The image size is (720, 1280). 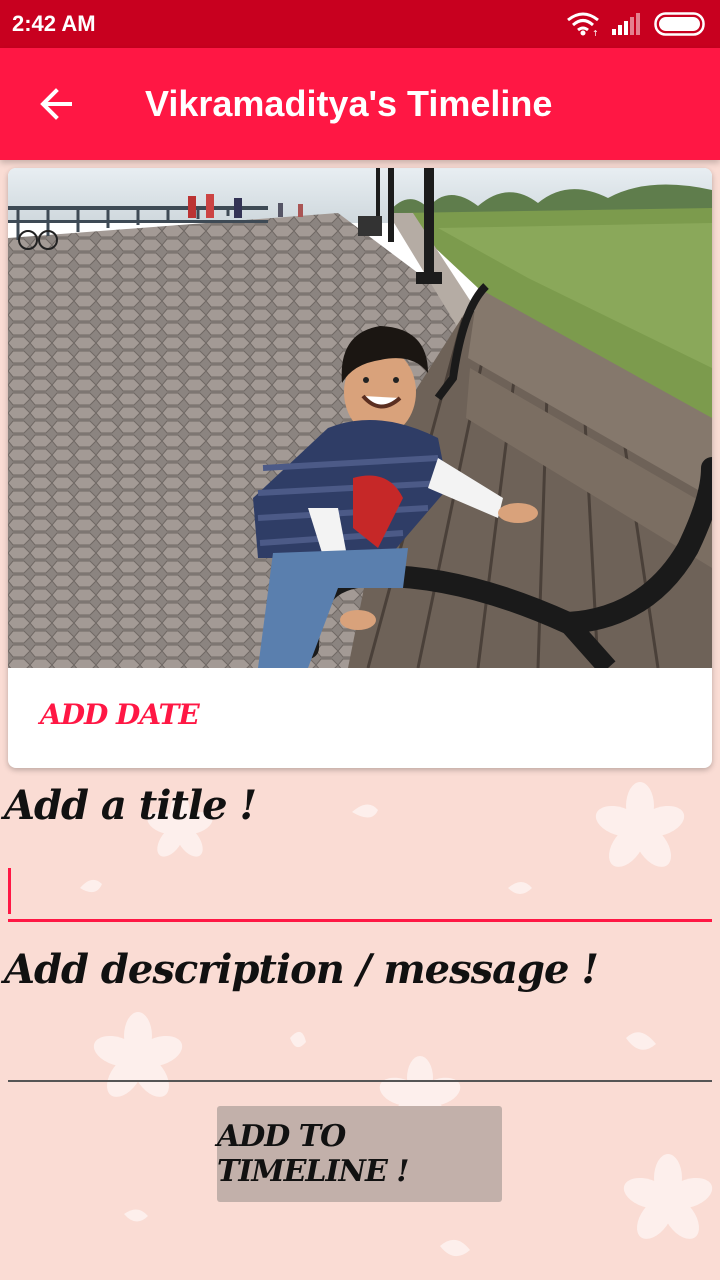 What do you see at coordinates (626, 24) in the screenshot?
I see `signal-icon` at bounding box center [626, 24].